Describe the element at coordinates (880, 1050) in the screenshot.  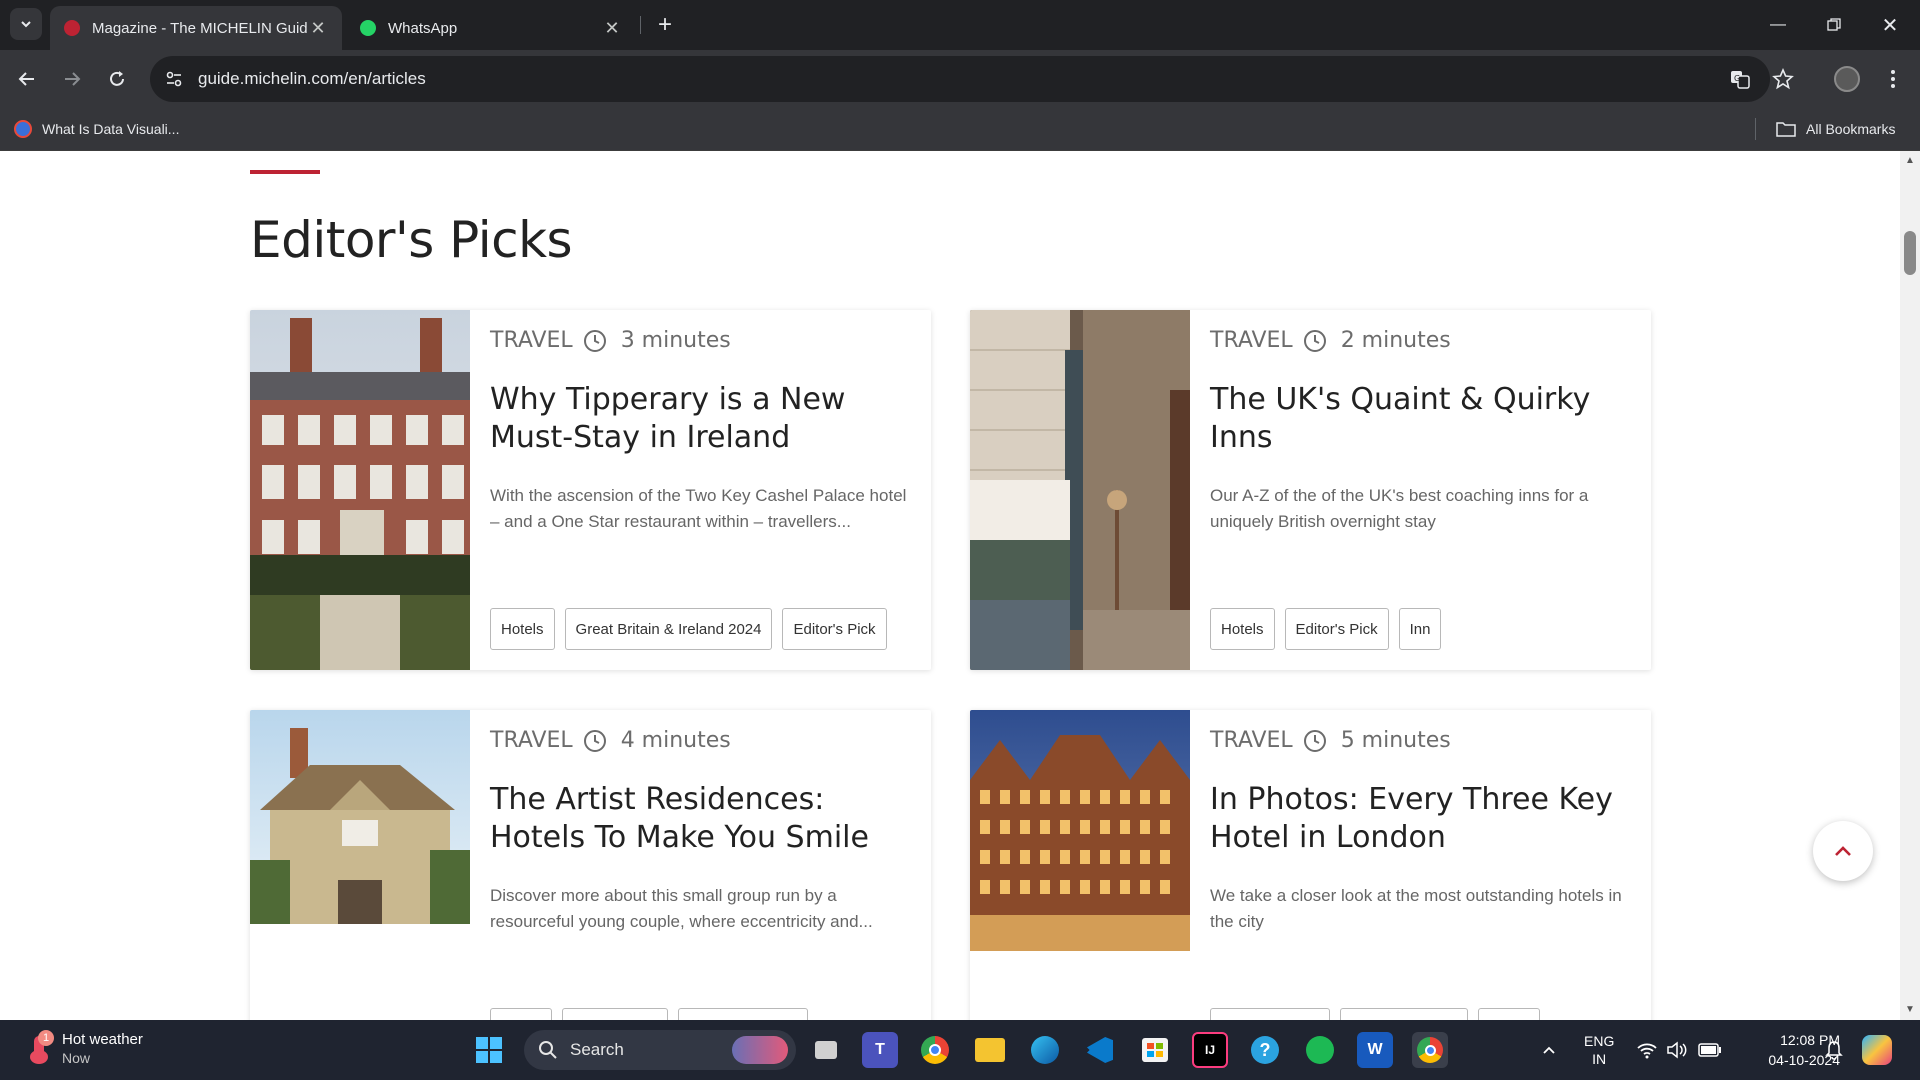
I see `teams-icon: T` at that location.